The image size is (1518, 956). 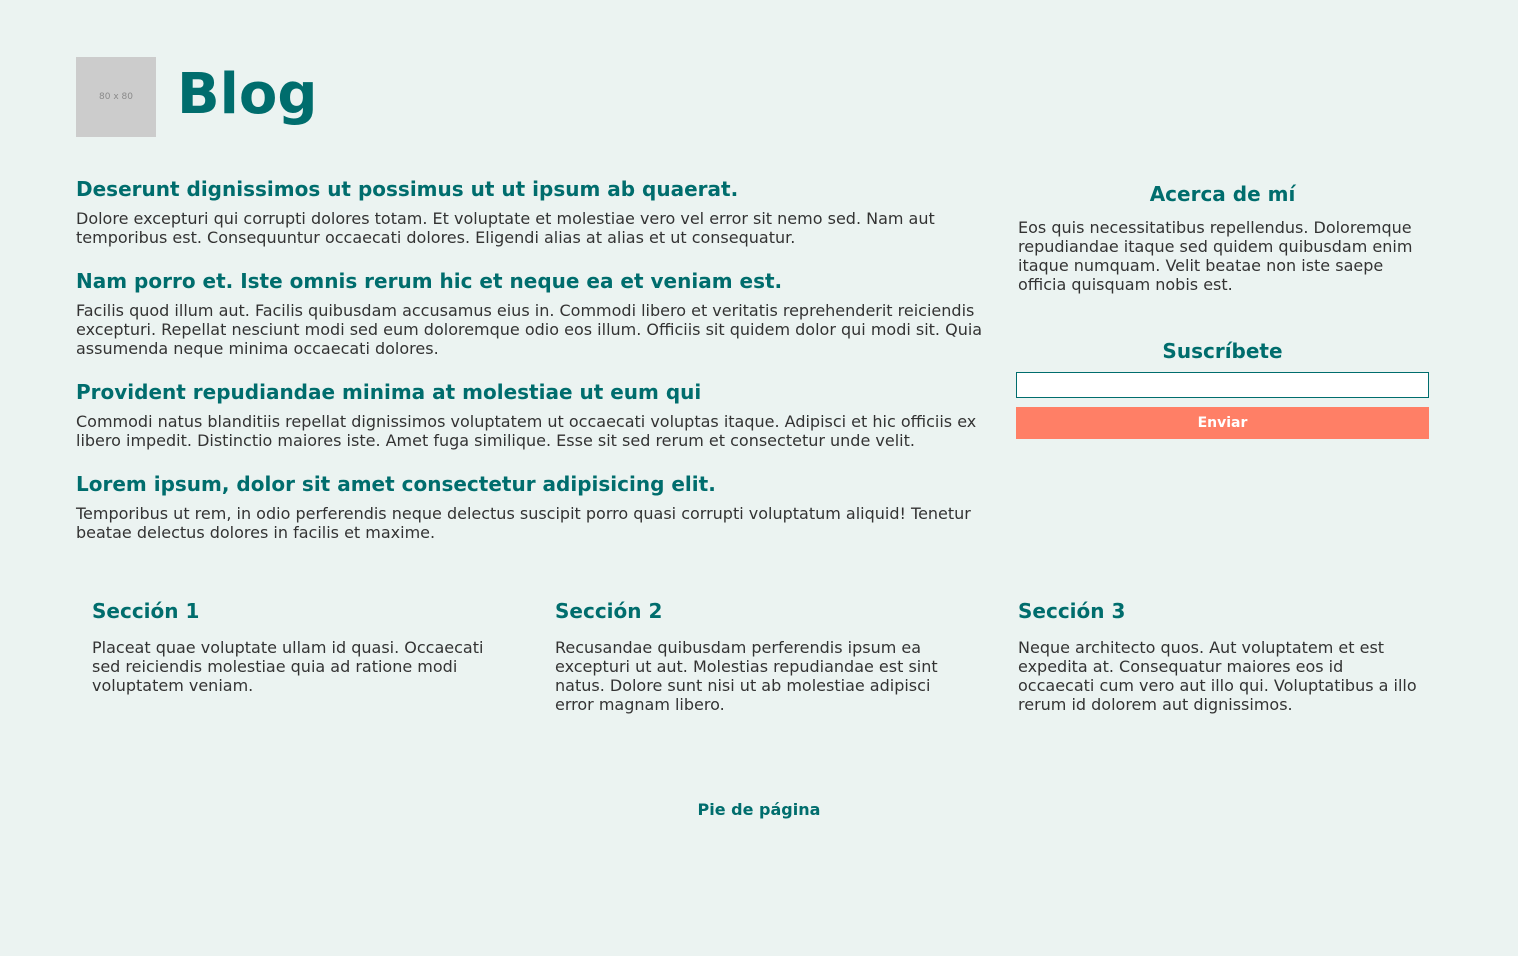 I want to click on section-title: Sección 1, so click(x=146, y=611).